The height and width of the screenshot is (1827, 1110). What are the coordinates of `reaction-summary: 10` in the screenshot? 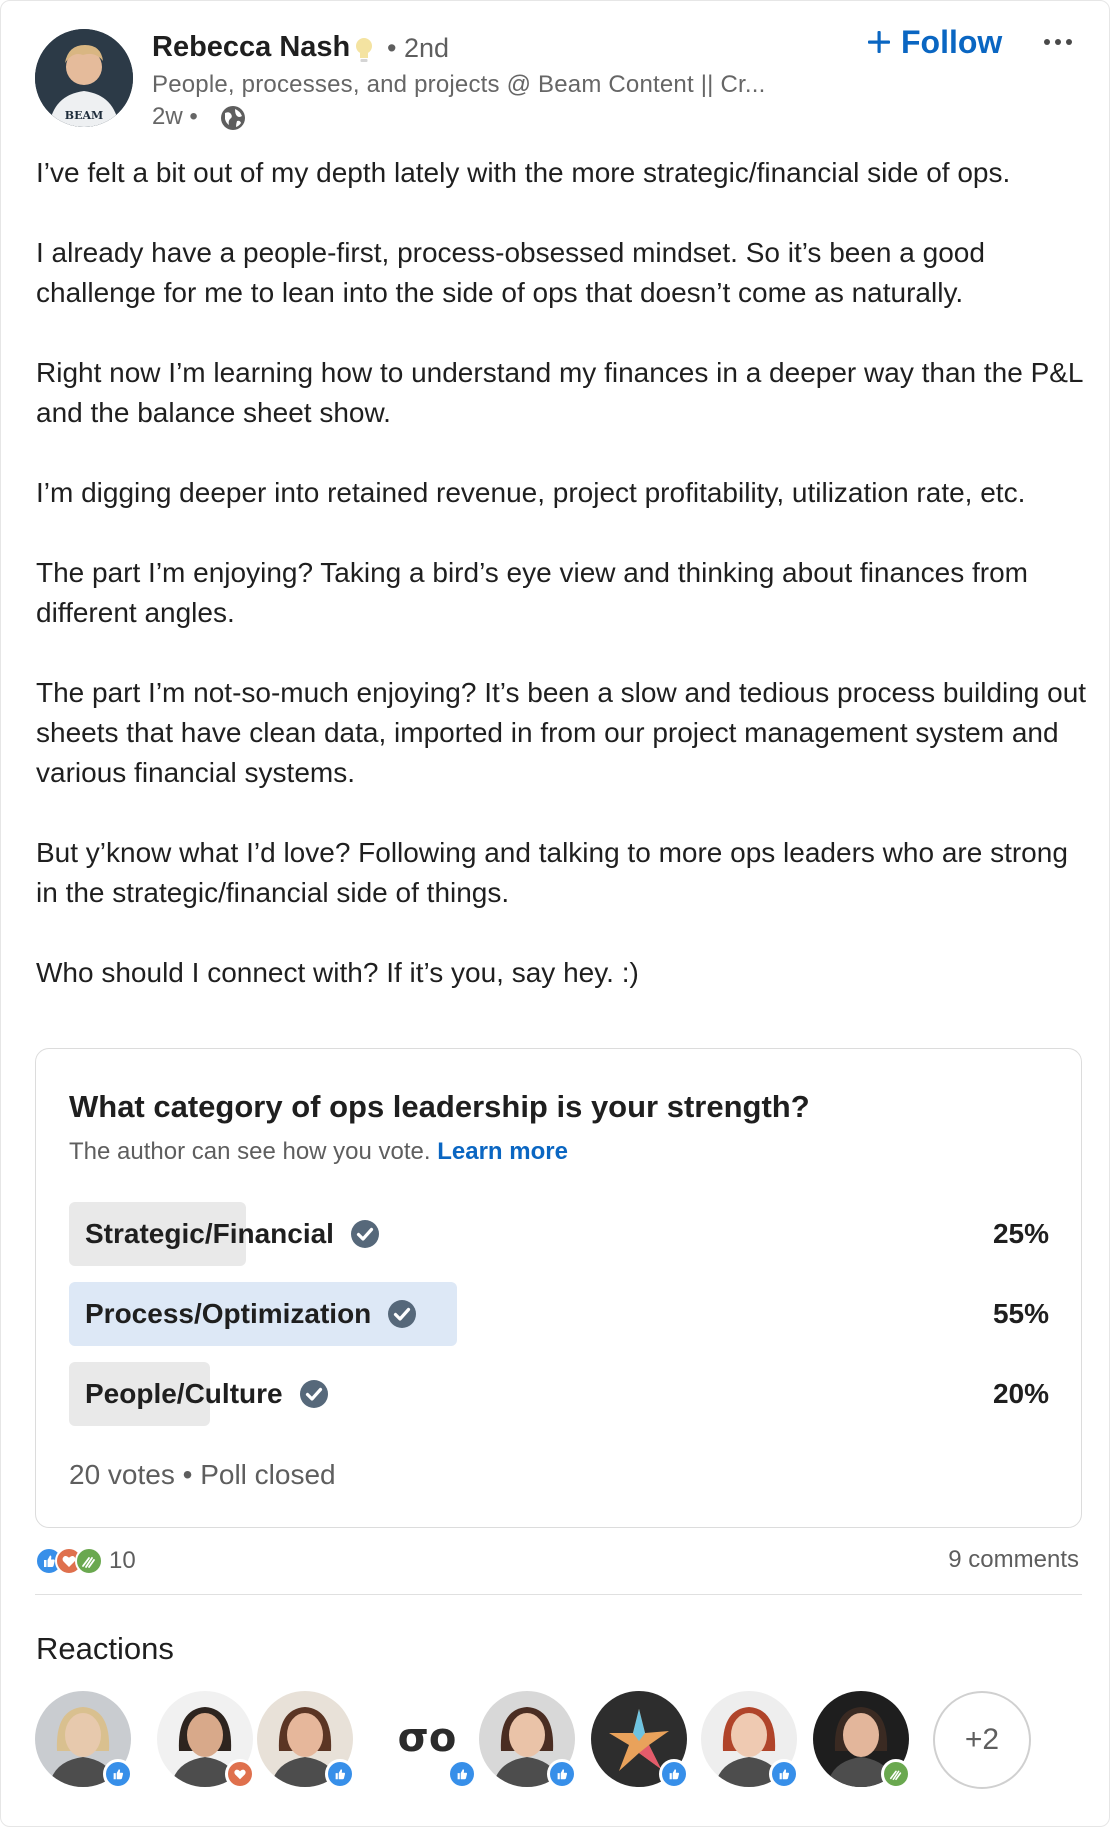 It's located at (85, 1561).